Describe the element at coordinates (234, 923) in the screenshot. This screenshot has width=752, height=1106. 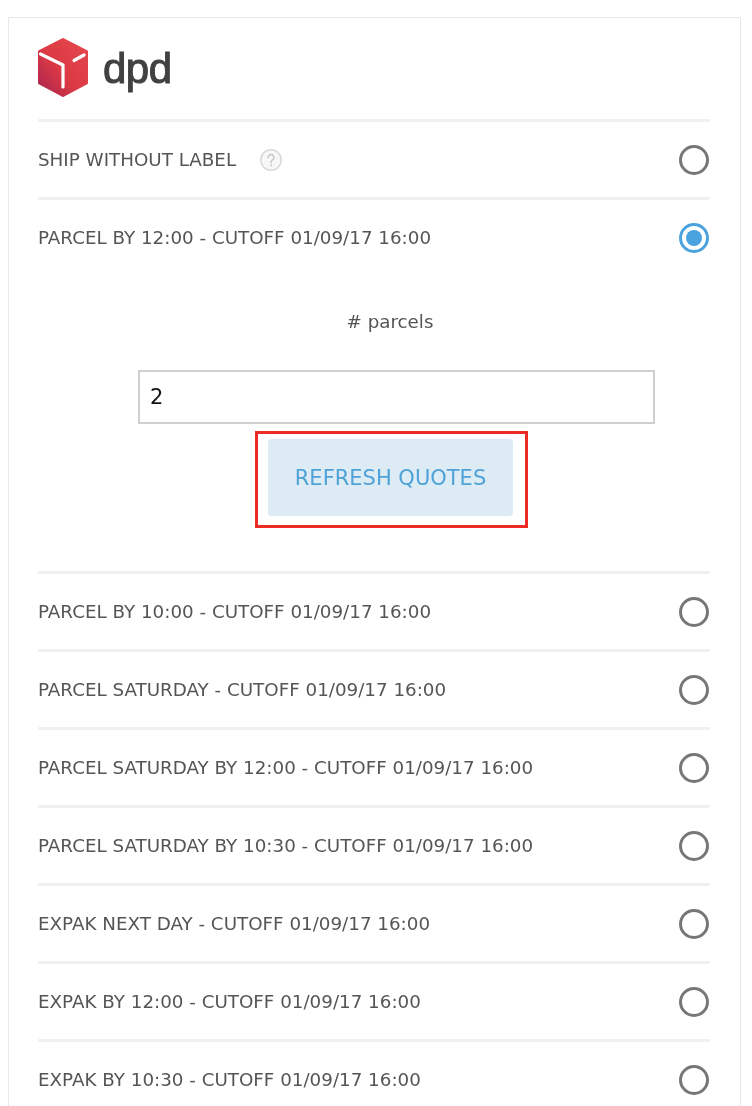
I see `service-label: EXPAK NEXT DAY - CUTOFF 01/09/17 16:00` at that location.